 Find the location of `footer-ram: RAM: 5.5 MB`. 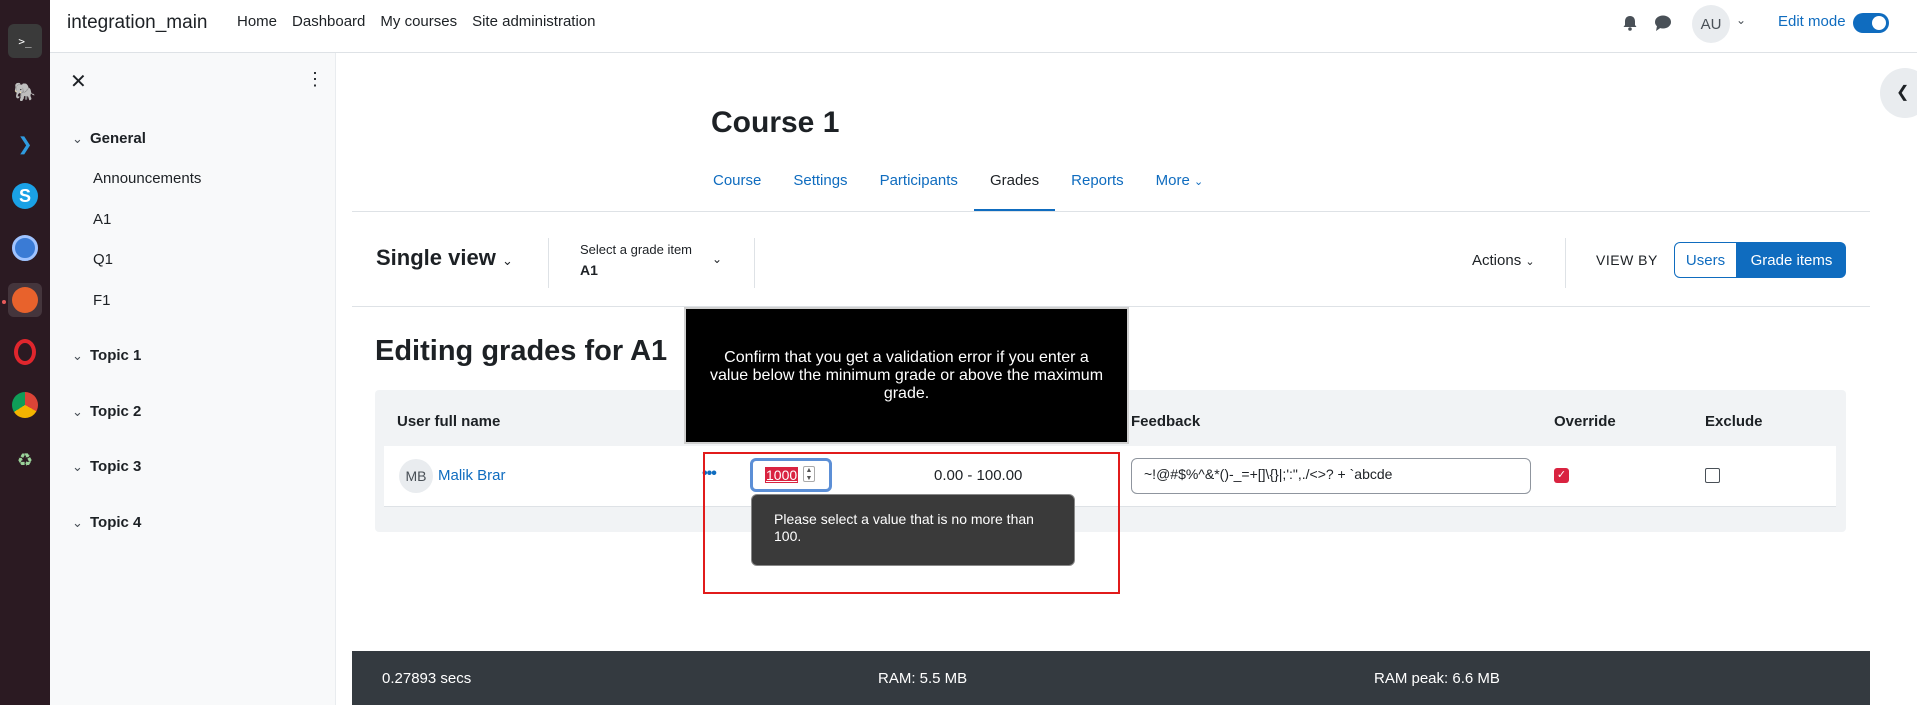

footer-ram: RAM: 5.5 MB is located at coordinates (923, 678).